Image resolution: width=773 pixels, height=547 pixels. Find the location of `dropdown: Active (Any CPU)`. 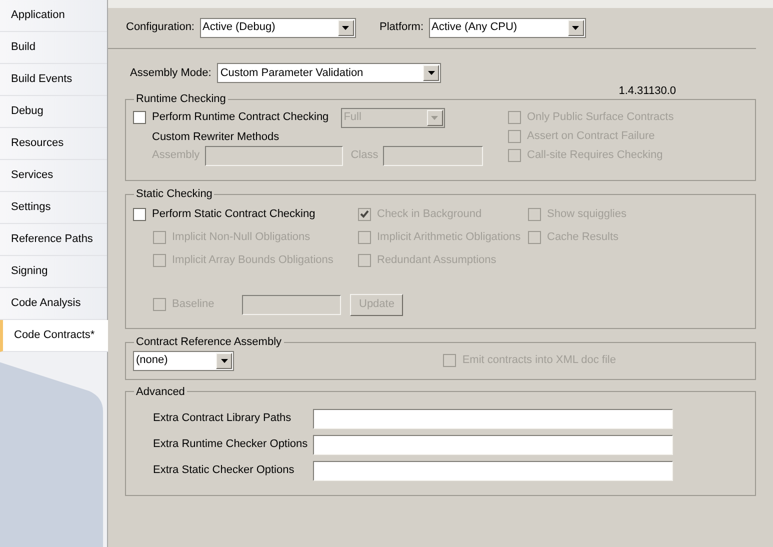

dropdown: Active (Any CPU) is located at coordinates (507, 28).